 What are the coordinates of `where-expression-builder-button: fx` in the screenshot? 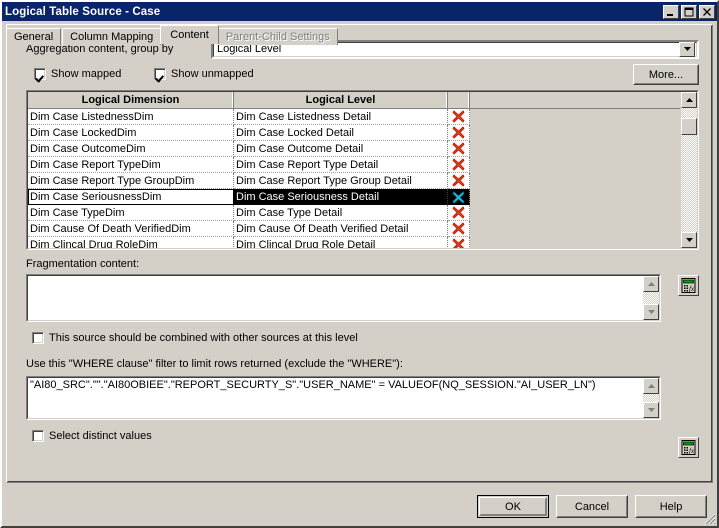 It's located at (688, 447).